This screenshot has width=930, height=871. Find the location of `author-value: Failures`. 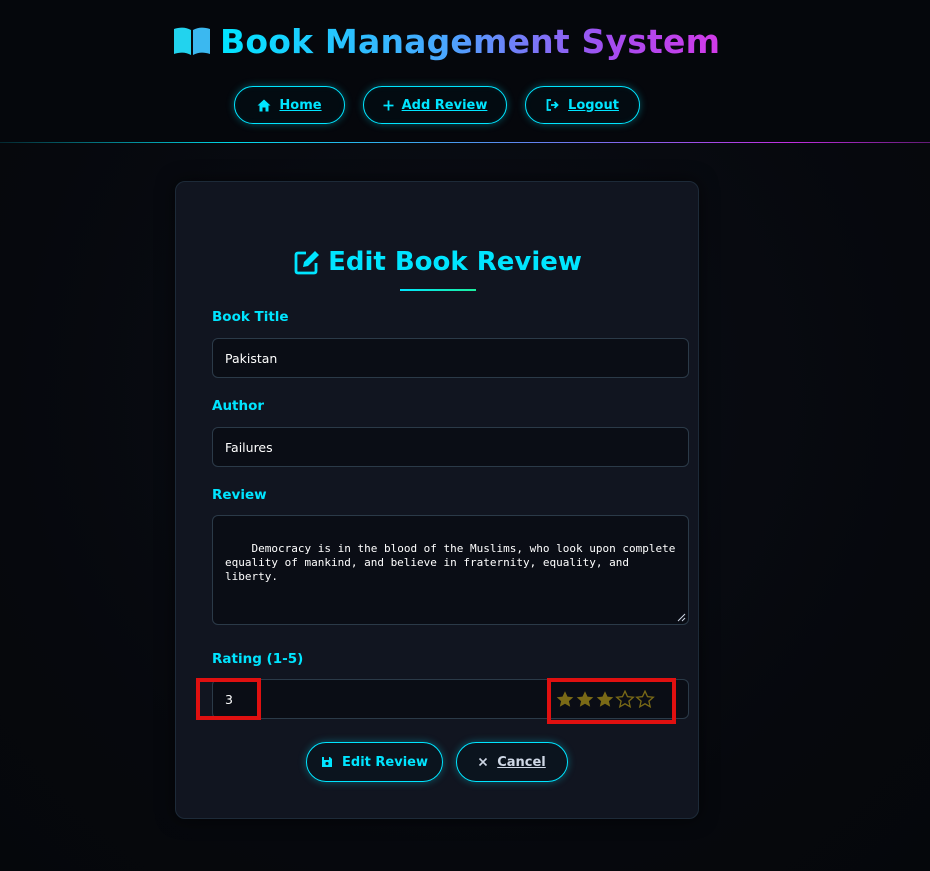

author-value: Failures is located at coordinates (249, 447).